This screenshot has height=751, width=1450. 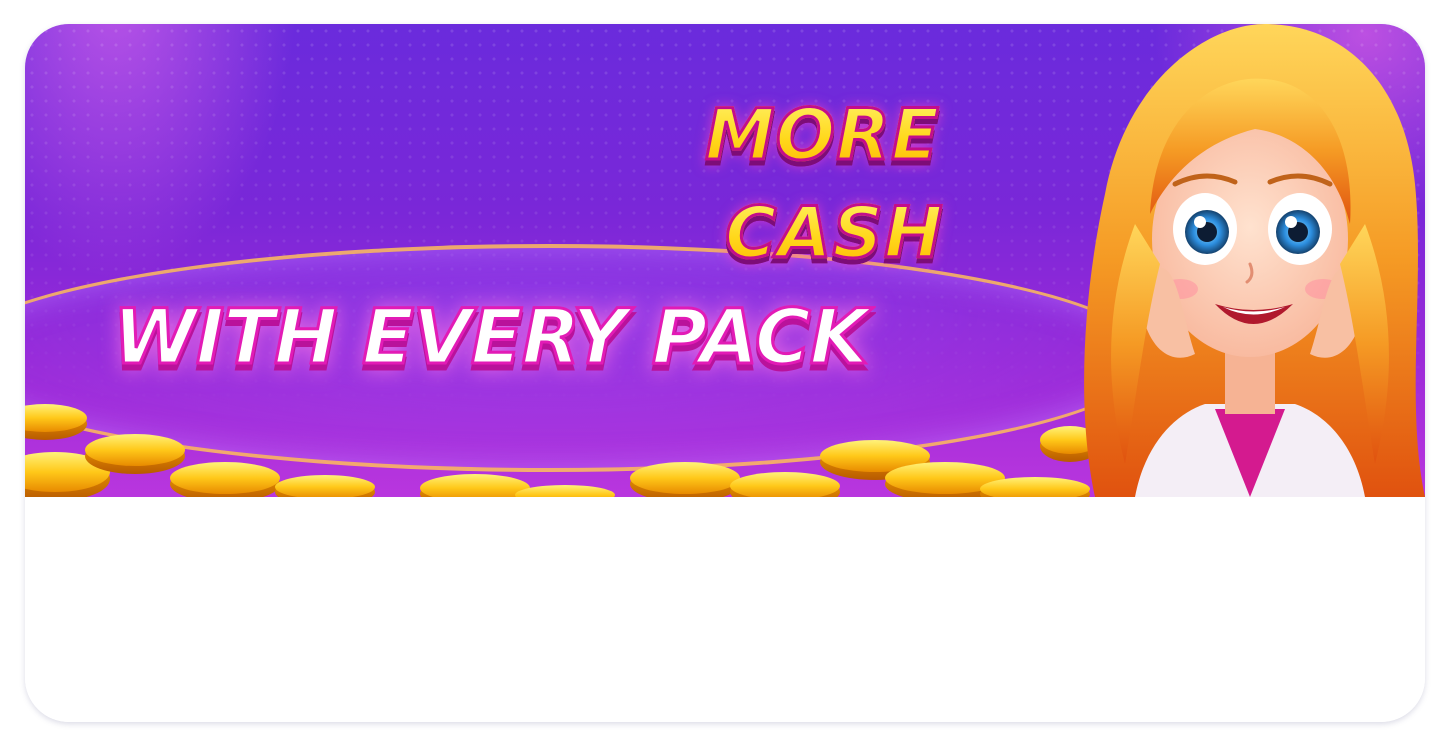 What do you see at coordinates (834, 233) in the screenshot?
I see `headline-cash: CASH` at bounding box center [834, 233].